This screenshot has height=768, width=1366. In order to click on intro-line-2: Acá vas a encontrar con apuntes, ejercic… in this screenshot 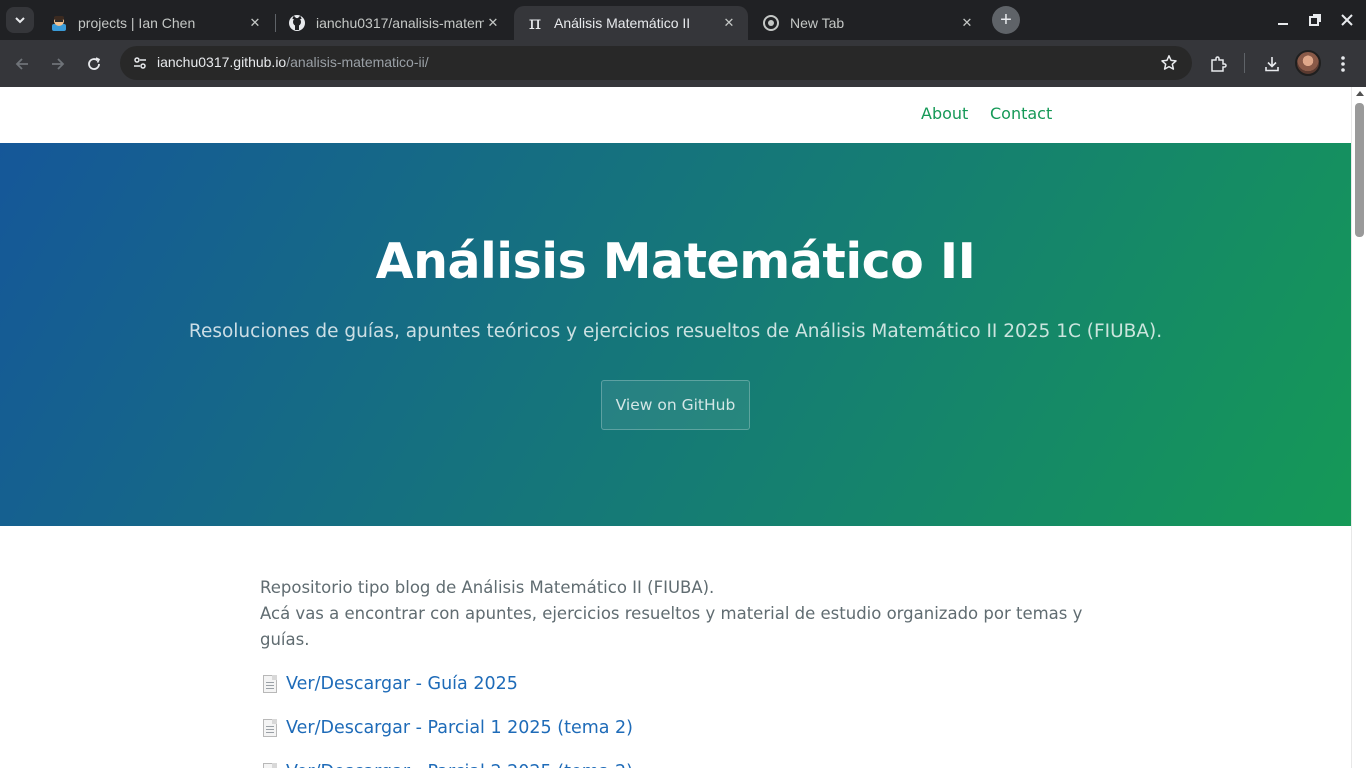, I will do `click(671, 626)`.